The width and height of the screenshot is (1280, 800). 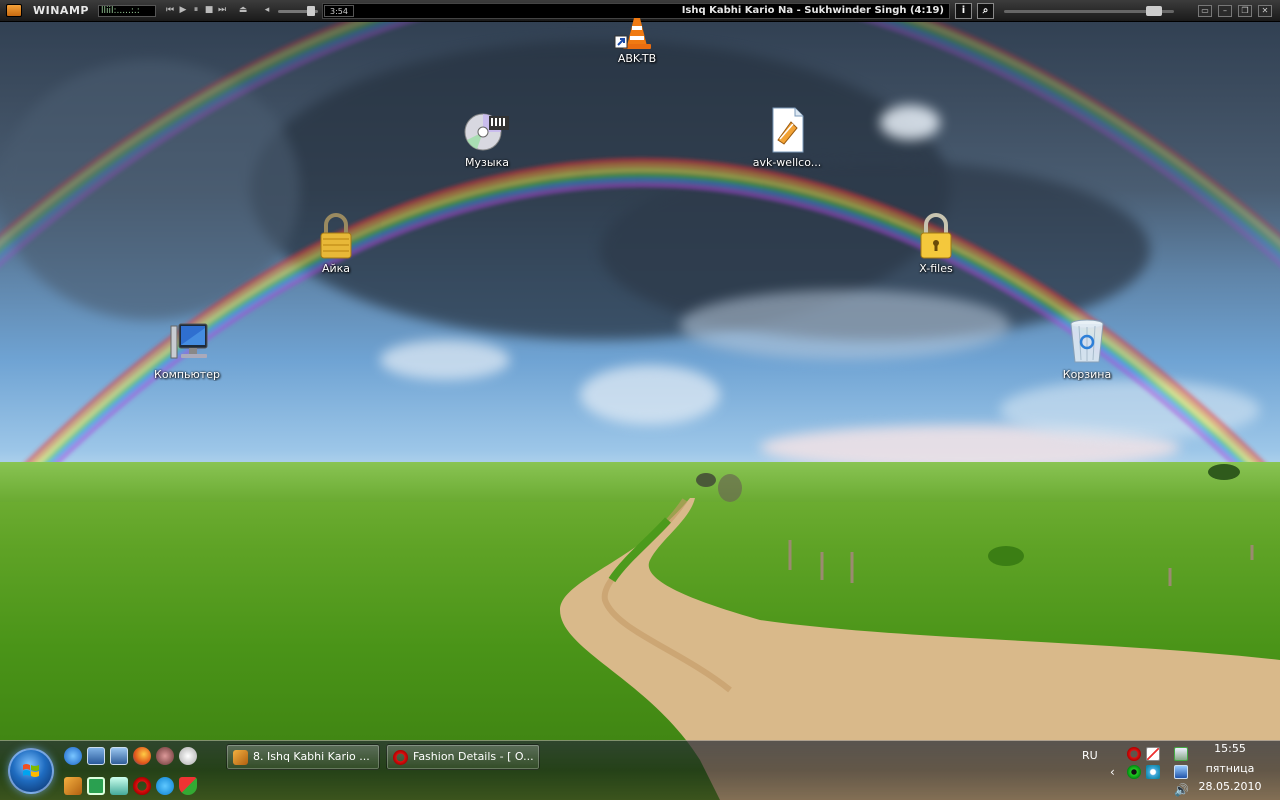 I want to click on clock-day: пятница, so click(x=1230, y=768).